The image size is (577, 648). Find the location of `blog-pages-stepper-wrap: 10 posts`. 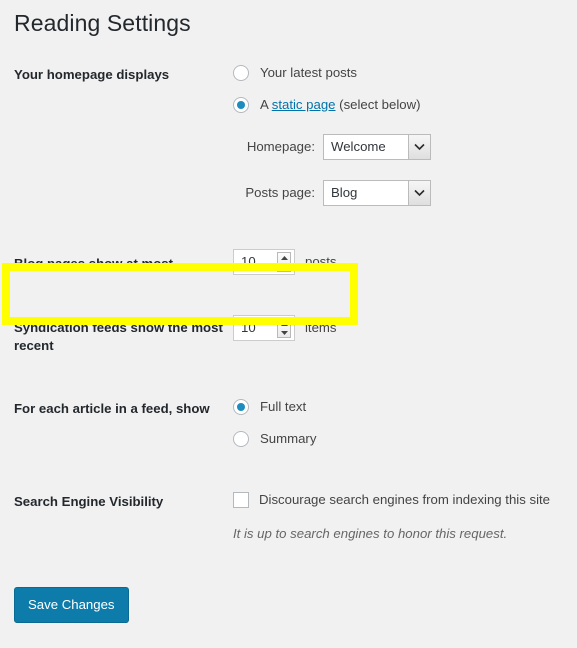

blog-pages-stepper-wrap: 10 posts is located at coordinates (285, 262).